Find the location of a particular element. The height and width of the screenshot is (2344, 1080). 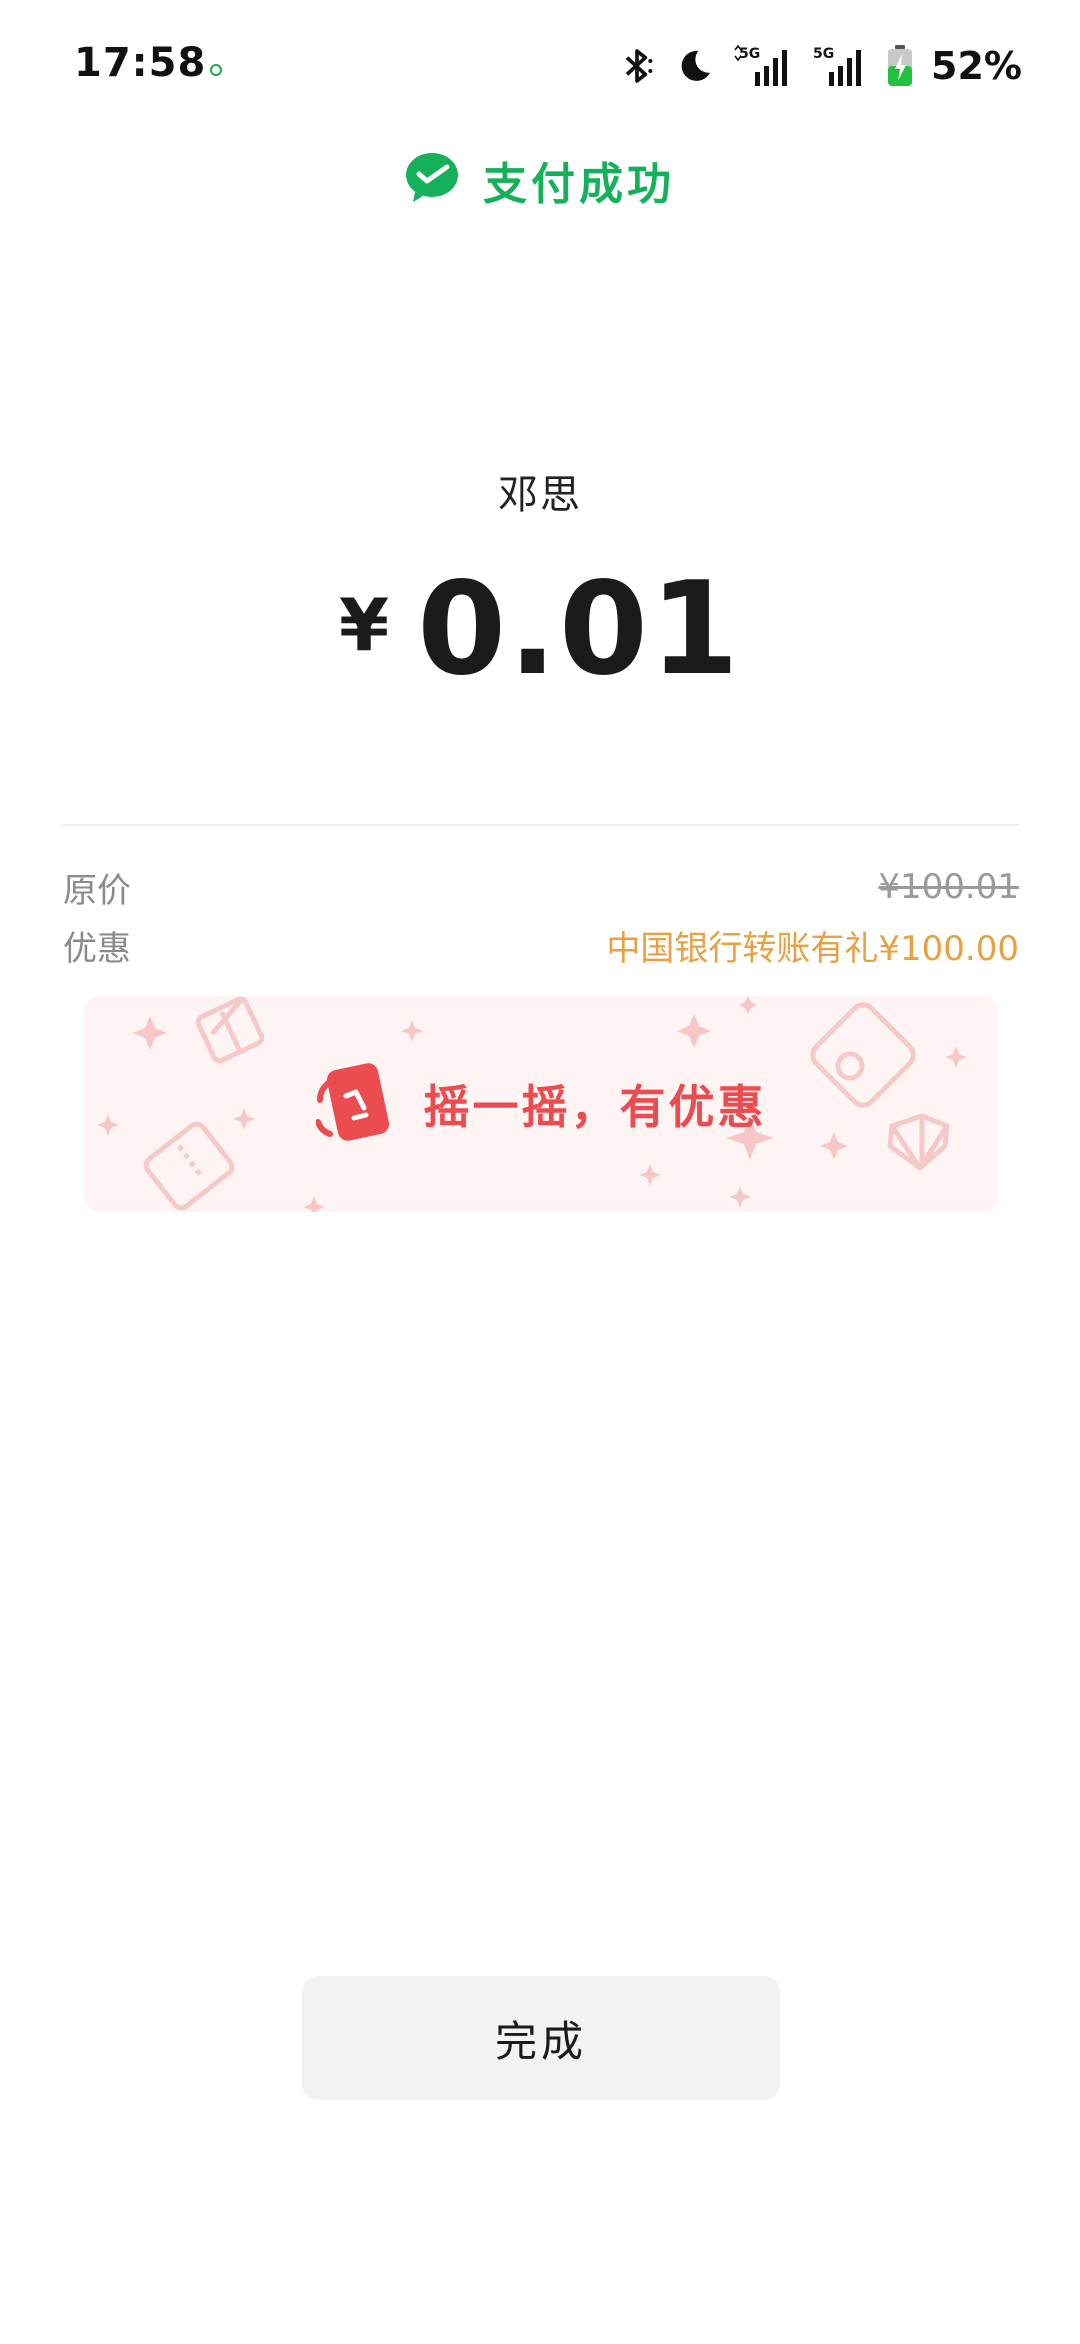

signal-5g-icon-1: 5G is located at coordinates (764, 66).